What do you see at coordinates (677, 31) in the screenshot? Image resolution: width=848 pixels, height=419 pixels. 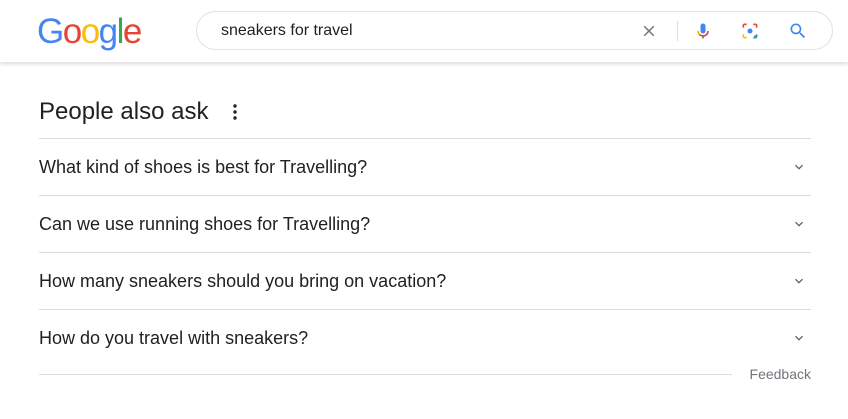 I see `search-divider` at bounding box center [677, 31].